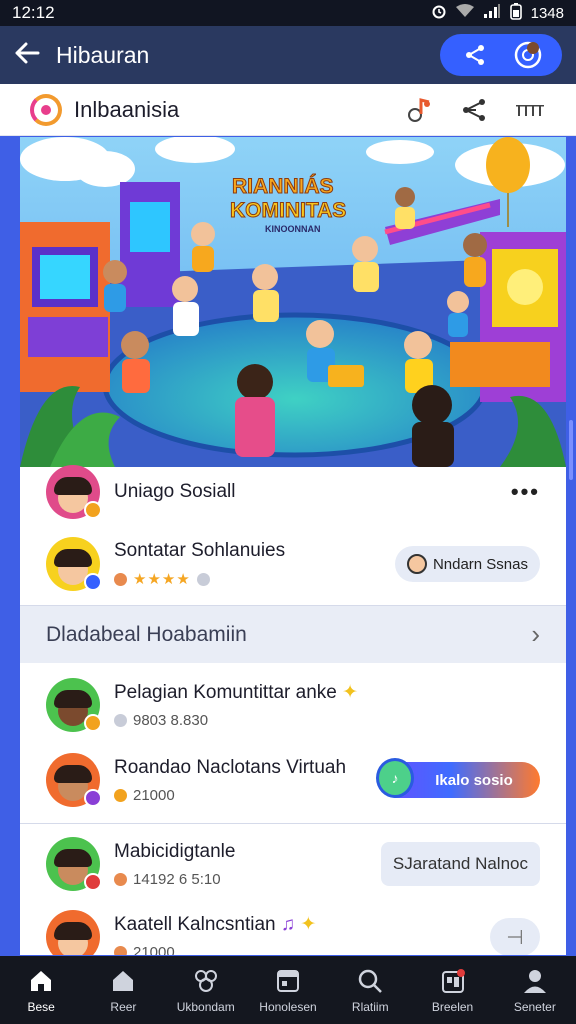 The height and width of the screenshot is (1024, 576). I want to click on music-note-icon, so click(419, 109).